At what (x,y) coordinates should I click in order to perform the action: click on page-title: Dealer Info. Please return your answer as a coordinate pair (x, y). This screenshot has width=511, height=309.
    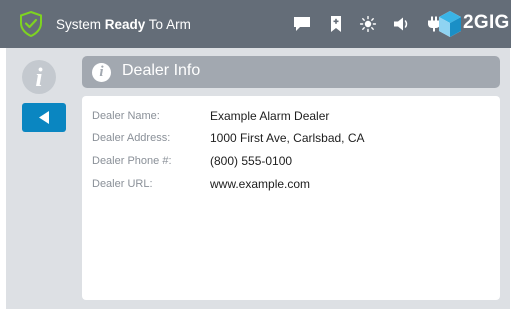
    Looking at the image, I should click on (161, 70).